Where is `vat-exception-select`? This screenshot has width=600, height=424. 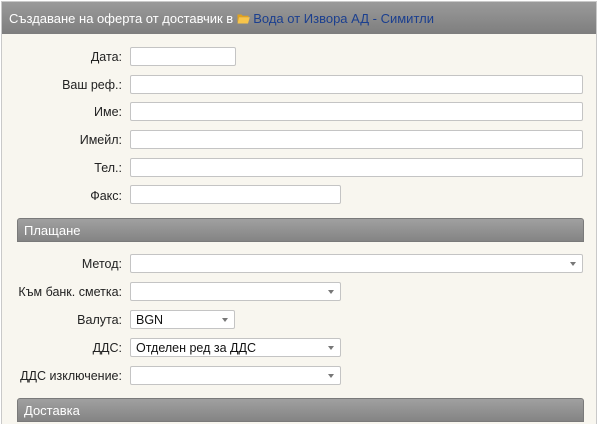 vat-exception-select is located at coordinates (235, 375).